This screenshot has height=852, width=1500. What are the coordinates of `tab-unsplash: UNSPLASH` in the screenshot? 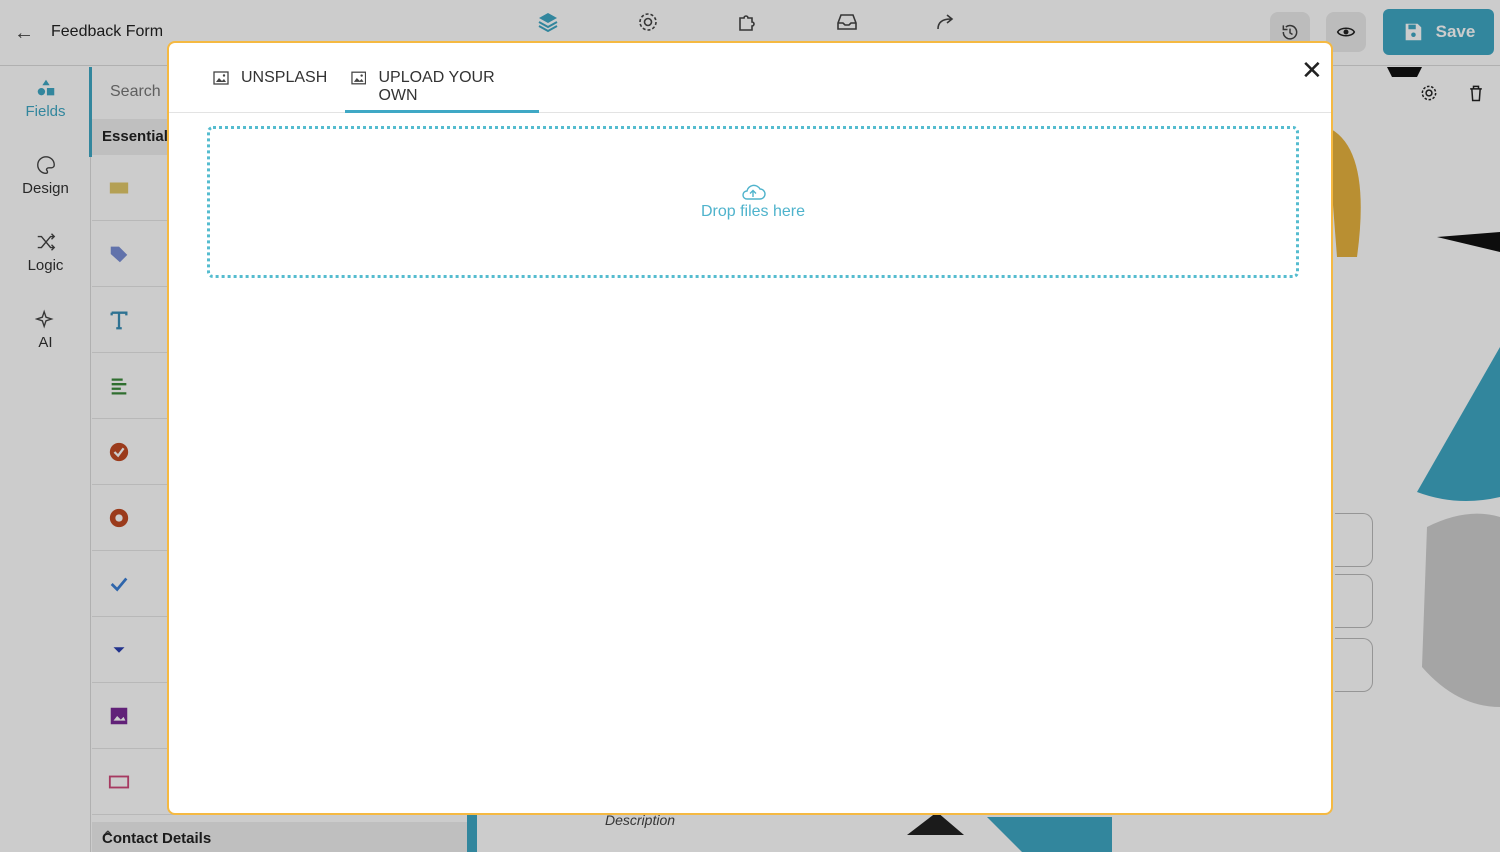 It's located at (270, 91).